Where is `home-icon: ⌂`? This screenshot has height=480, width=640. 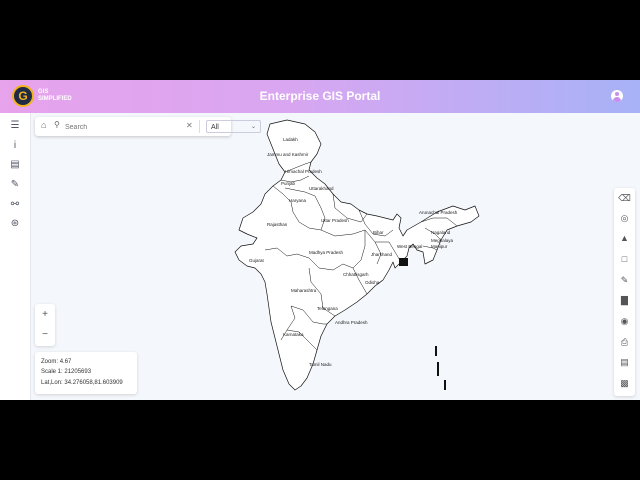
home-icon: ⌂ is located at coordinates (43, 125).